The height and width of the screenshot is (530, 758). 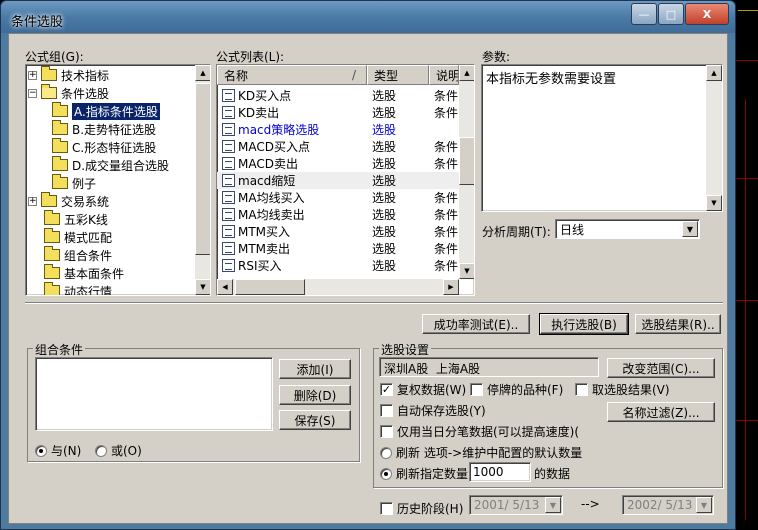 I want to click on tree-vertical-scrollbar: ▲ ▼, so click(x=202, y=180).